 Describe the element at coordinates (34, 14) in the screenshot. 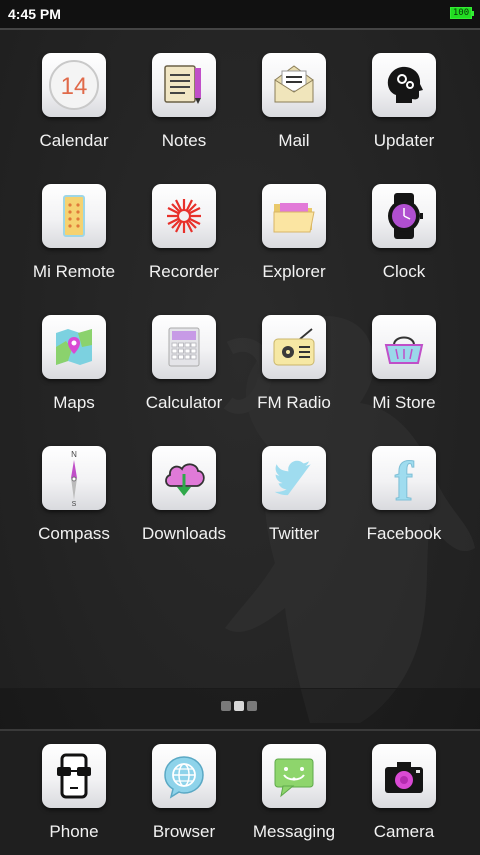

I see `status-time: 4:45 PM` at that location.